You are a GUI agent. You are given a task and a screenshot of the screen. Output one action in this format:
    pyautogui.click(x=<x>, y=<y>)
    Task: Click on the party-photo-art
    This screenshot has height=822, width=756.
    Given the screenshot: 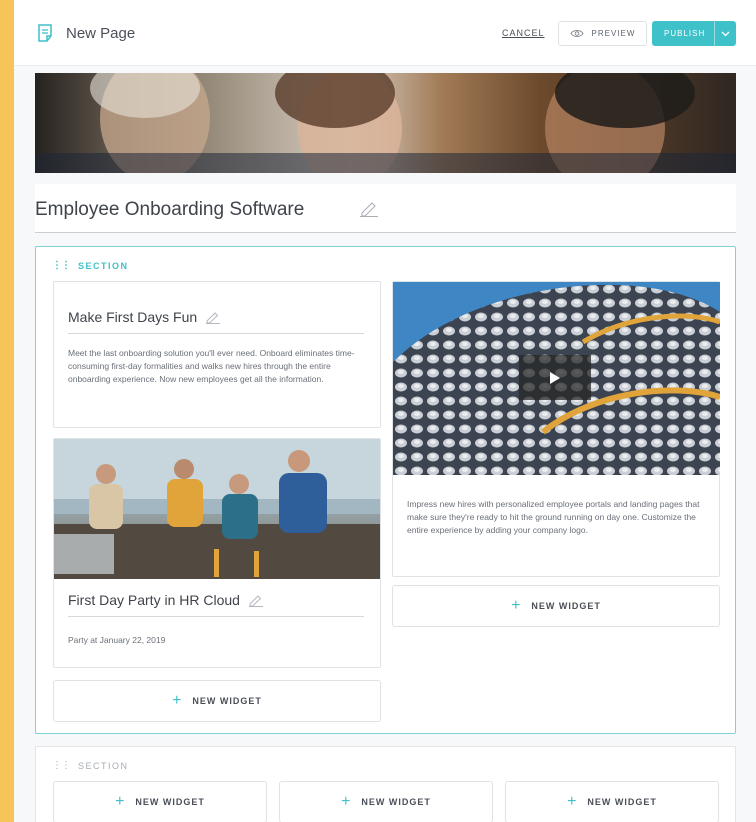 What is the action you would take?
    pyautogui.click(x=217, y=509)
    